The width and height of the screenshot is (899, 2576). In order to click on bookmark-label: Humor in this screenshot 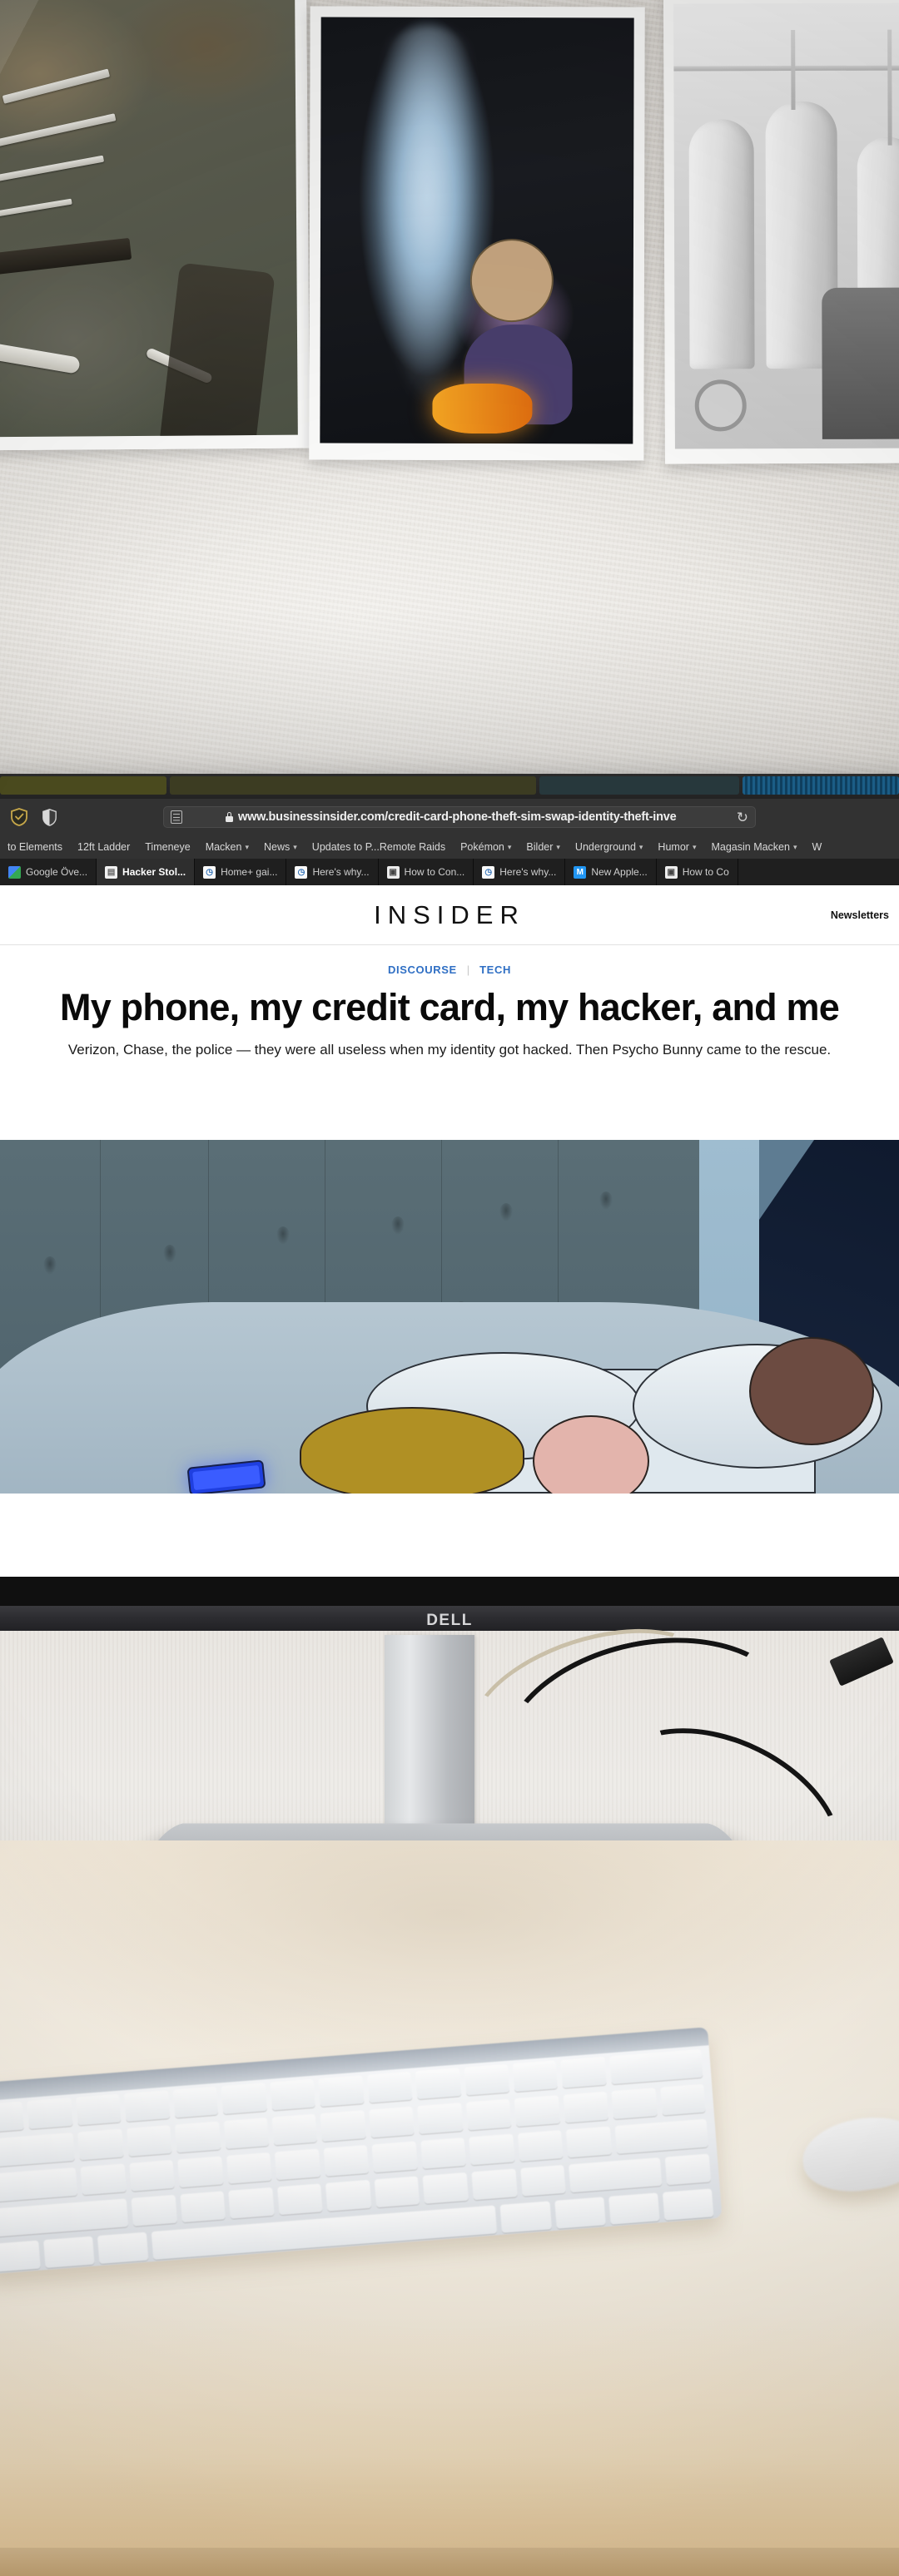, I will do `click(673, 847)`.